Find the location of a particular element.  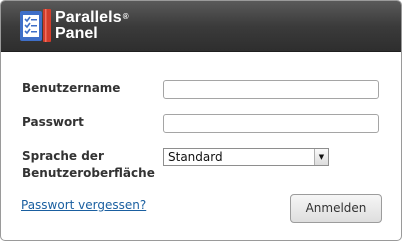

language-select: Standard ▼ is located at coordinates (246, 157).